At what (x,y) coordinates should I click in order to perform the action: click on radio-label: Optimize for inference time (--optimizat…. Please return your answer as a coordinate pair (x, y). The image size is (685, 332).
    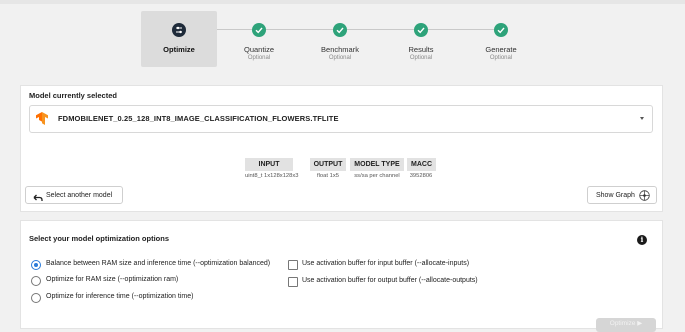
    Looking at the image, I should click on (120, 296).